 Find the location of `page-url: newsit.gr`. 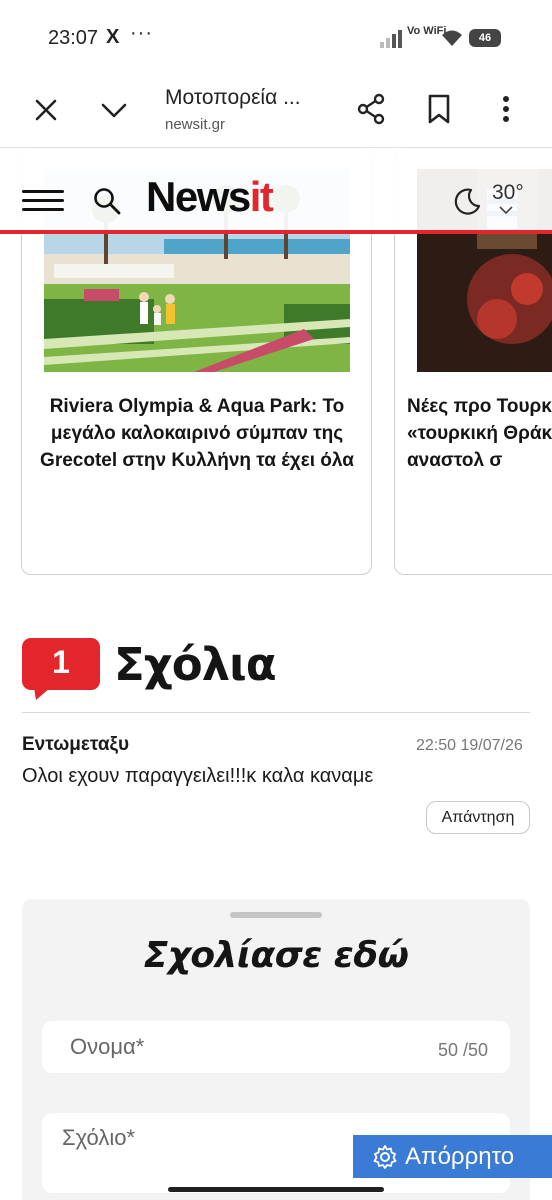

page-url: newsit.gr is located at coordinates (195, 124).